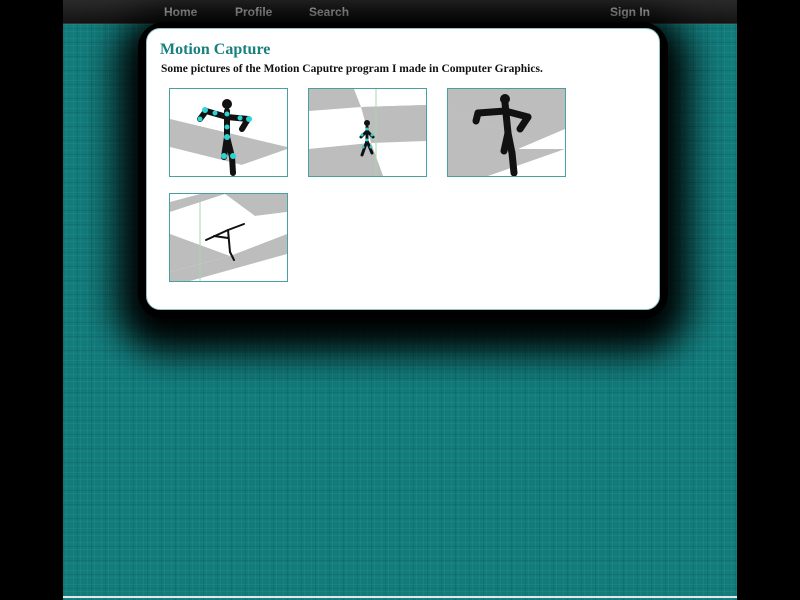 This screenshot has height=600, width=800. Describe the element at coordinates (400, 597) in the screenshot. I see `page-bottom-line` at that location.